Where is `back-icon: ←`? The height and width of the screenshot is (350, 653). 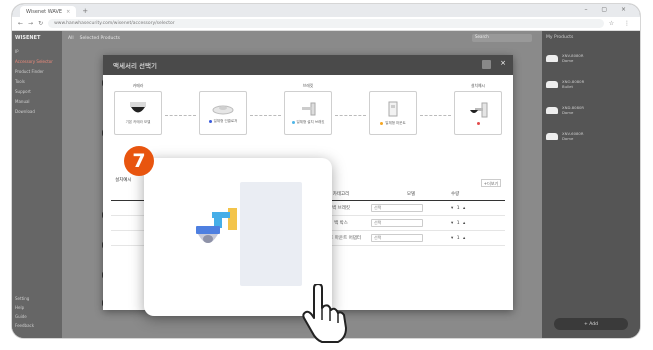 back-icon: ← is located at coordinates (20, 23).